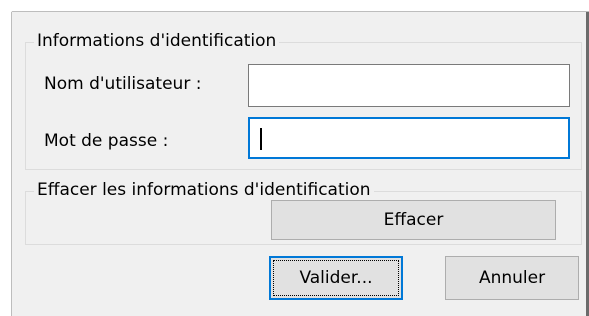  Describe the element at coordinates (5, 158) in the screenshot. I see `window-left-edge` at that location.